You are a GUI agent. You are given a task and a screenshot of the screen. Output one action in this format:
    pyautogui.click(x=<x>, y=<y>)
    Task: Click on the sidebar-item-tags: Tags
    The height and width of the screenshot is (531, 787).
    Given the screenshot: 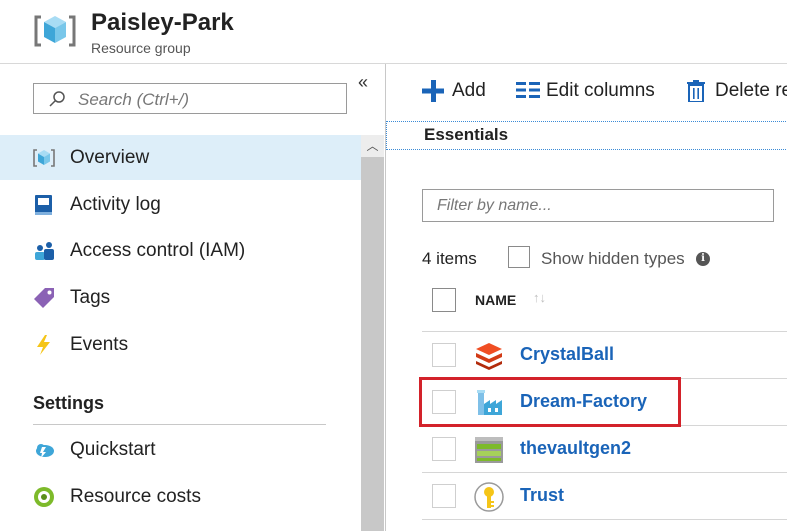 What is the action you would take?
    pyautogui.click(x=180, y=297)
    